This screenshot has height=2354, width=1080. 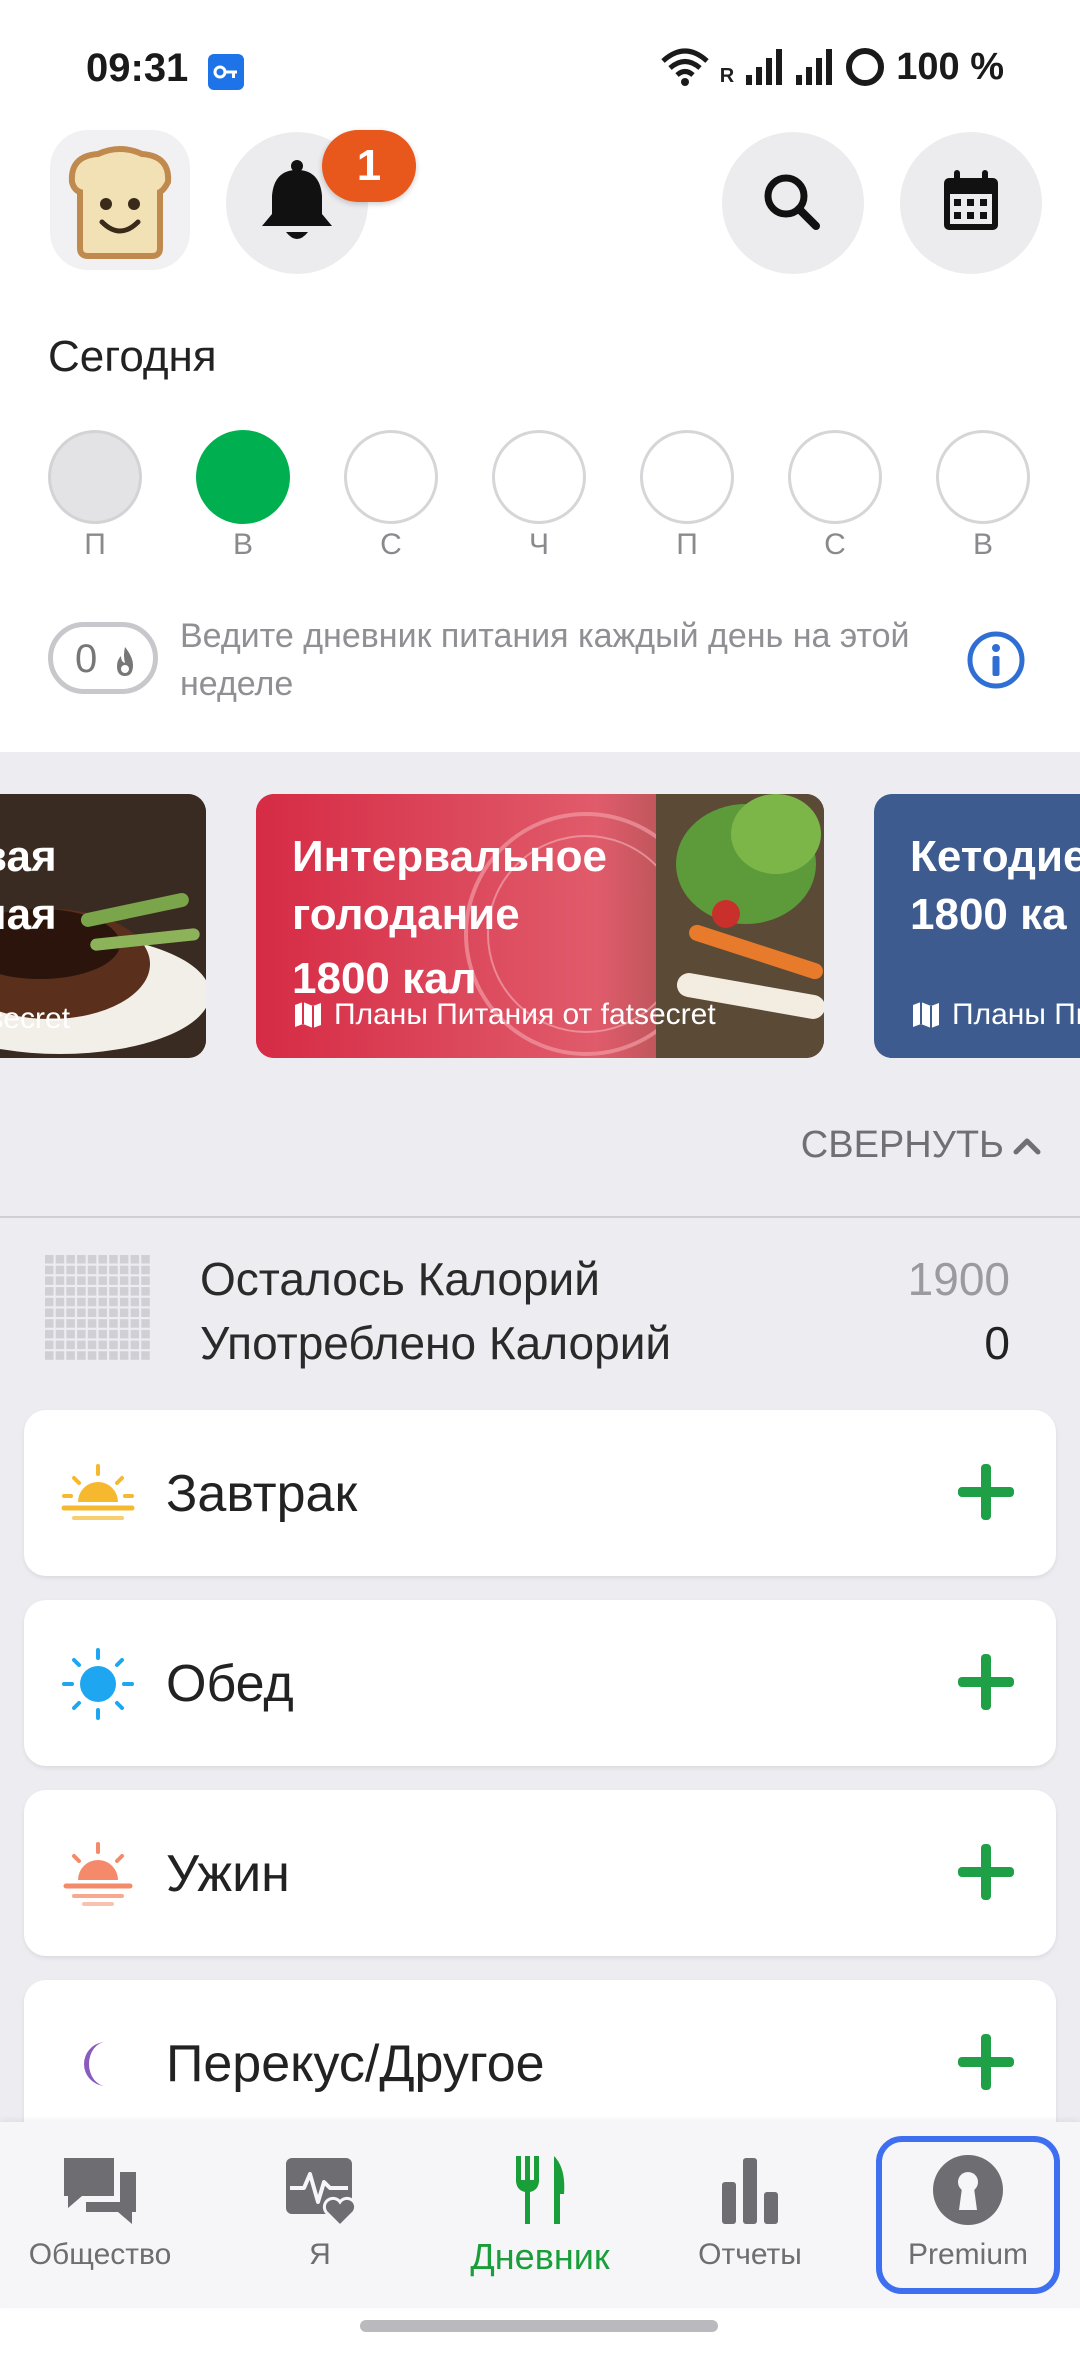 I want to click on chevron-up-icon, so click(x=1027, y=1146).